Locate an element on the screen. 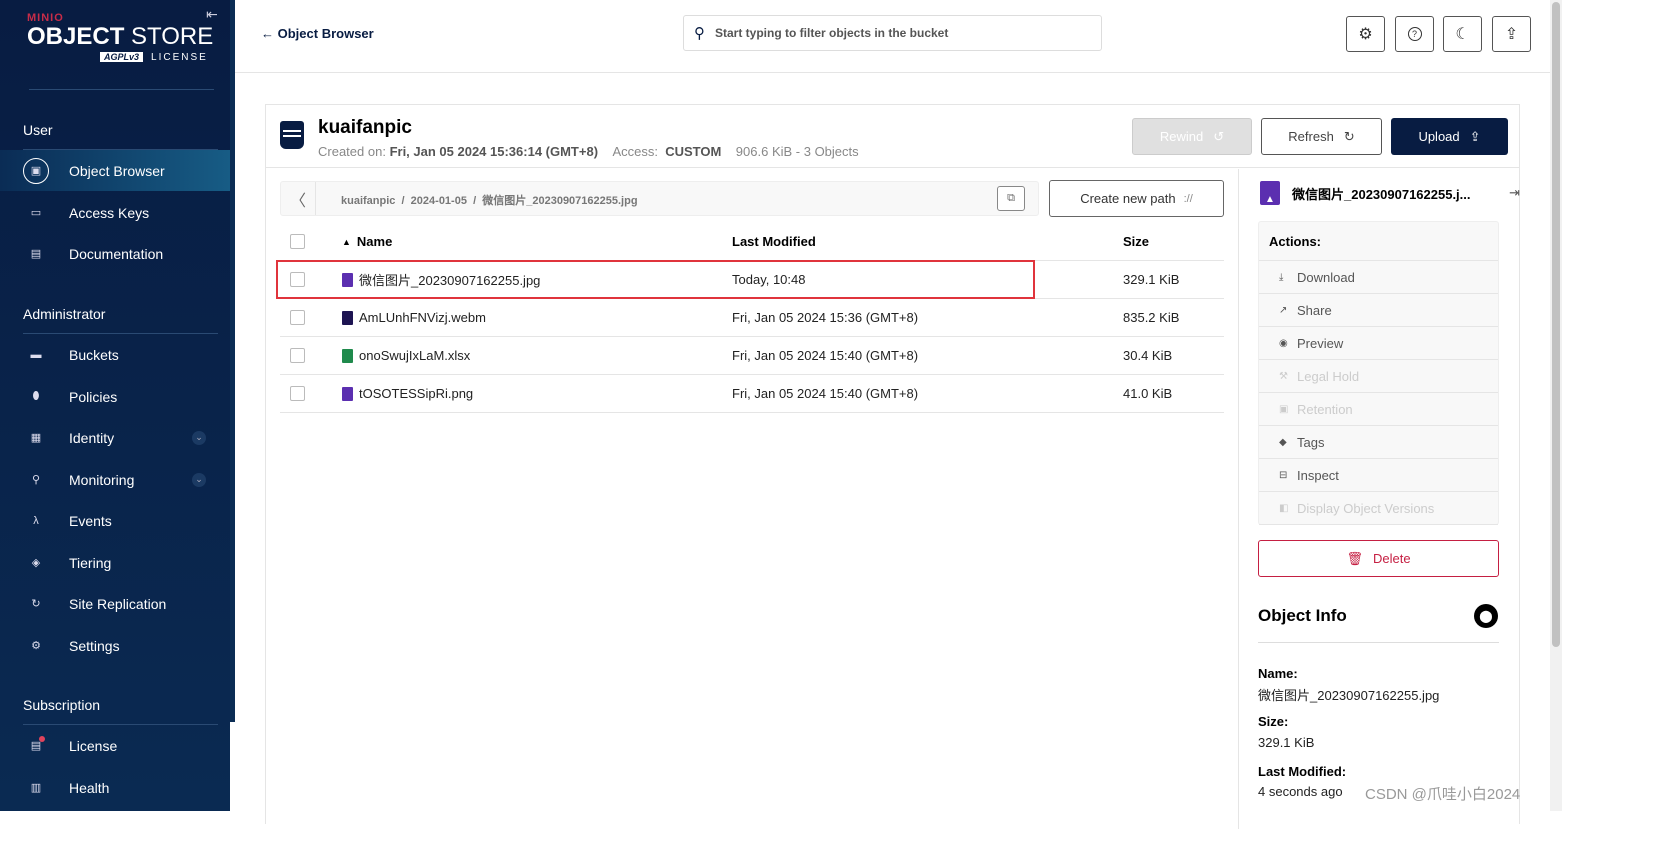 Image resolution: width=1662 pixels, height=860 pixels. action-label: Tags is located at coordinates (1311, 442).